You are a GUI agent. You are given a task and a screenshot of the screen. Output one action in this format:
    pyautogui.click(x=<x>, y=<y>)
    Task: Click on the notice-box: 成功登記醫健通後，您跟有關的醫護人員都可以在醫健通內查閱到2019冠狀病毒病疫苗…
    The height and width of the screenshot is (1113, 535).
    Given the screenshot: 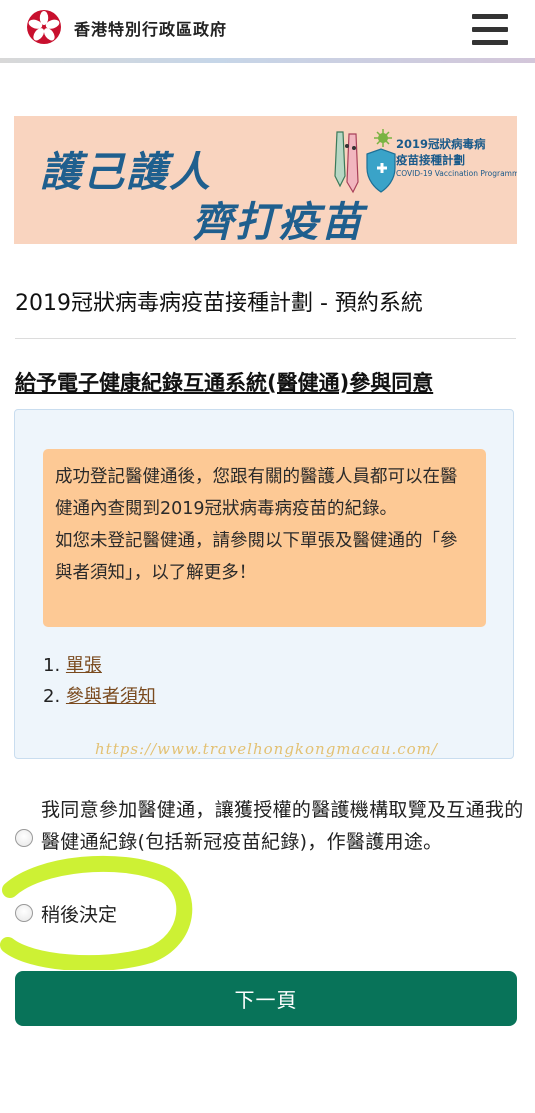 What is the action you would take?
    pyautogui.click(x=264, y=538)
    